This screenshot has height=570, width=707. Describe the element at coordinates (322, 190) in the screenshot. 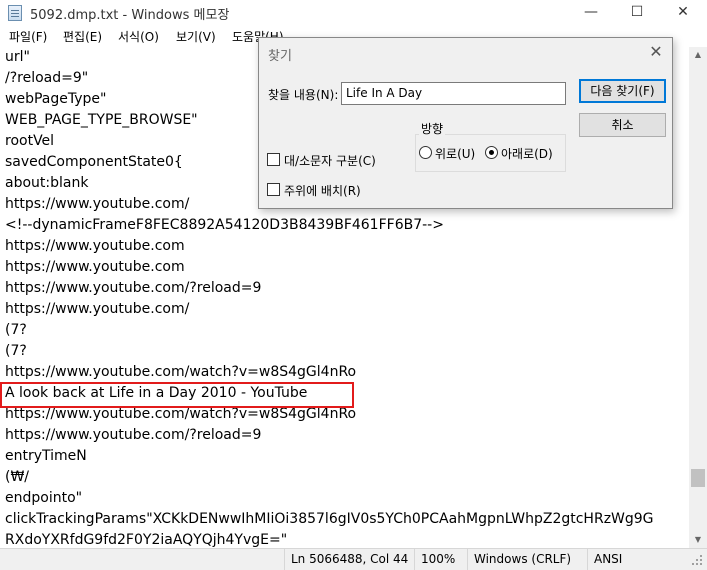

I see `wrap-around-label: 주위에 배치(R)` at that location.